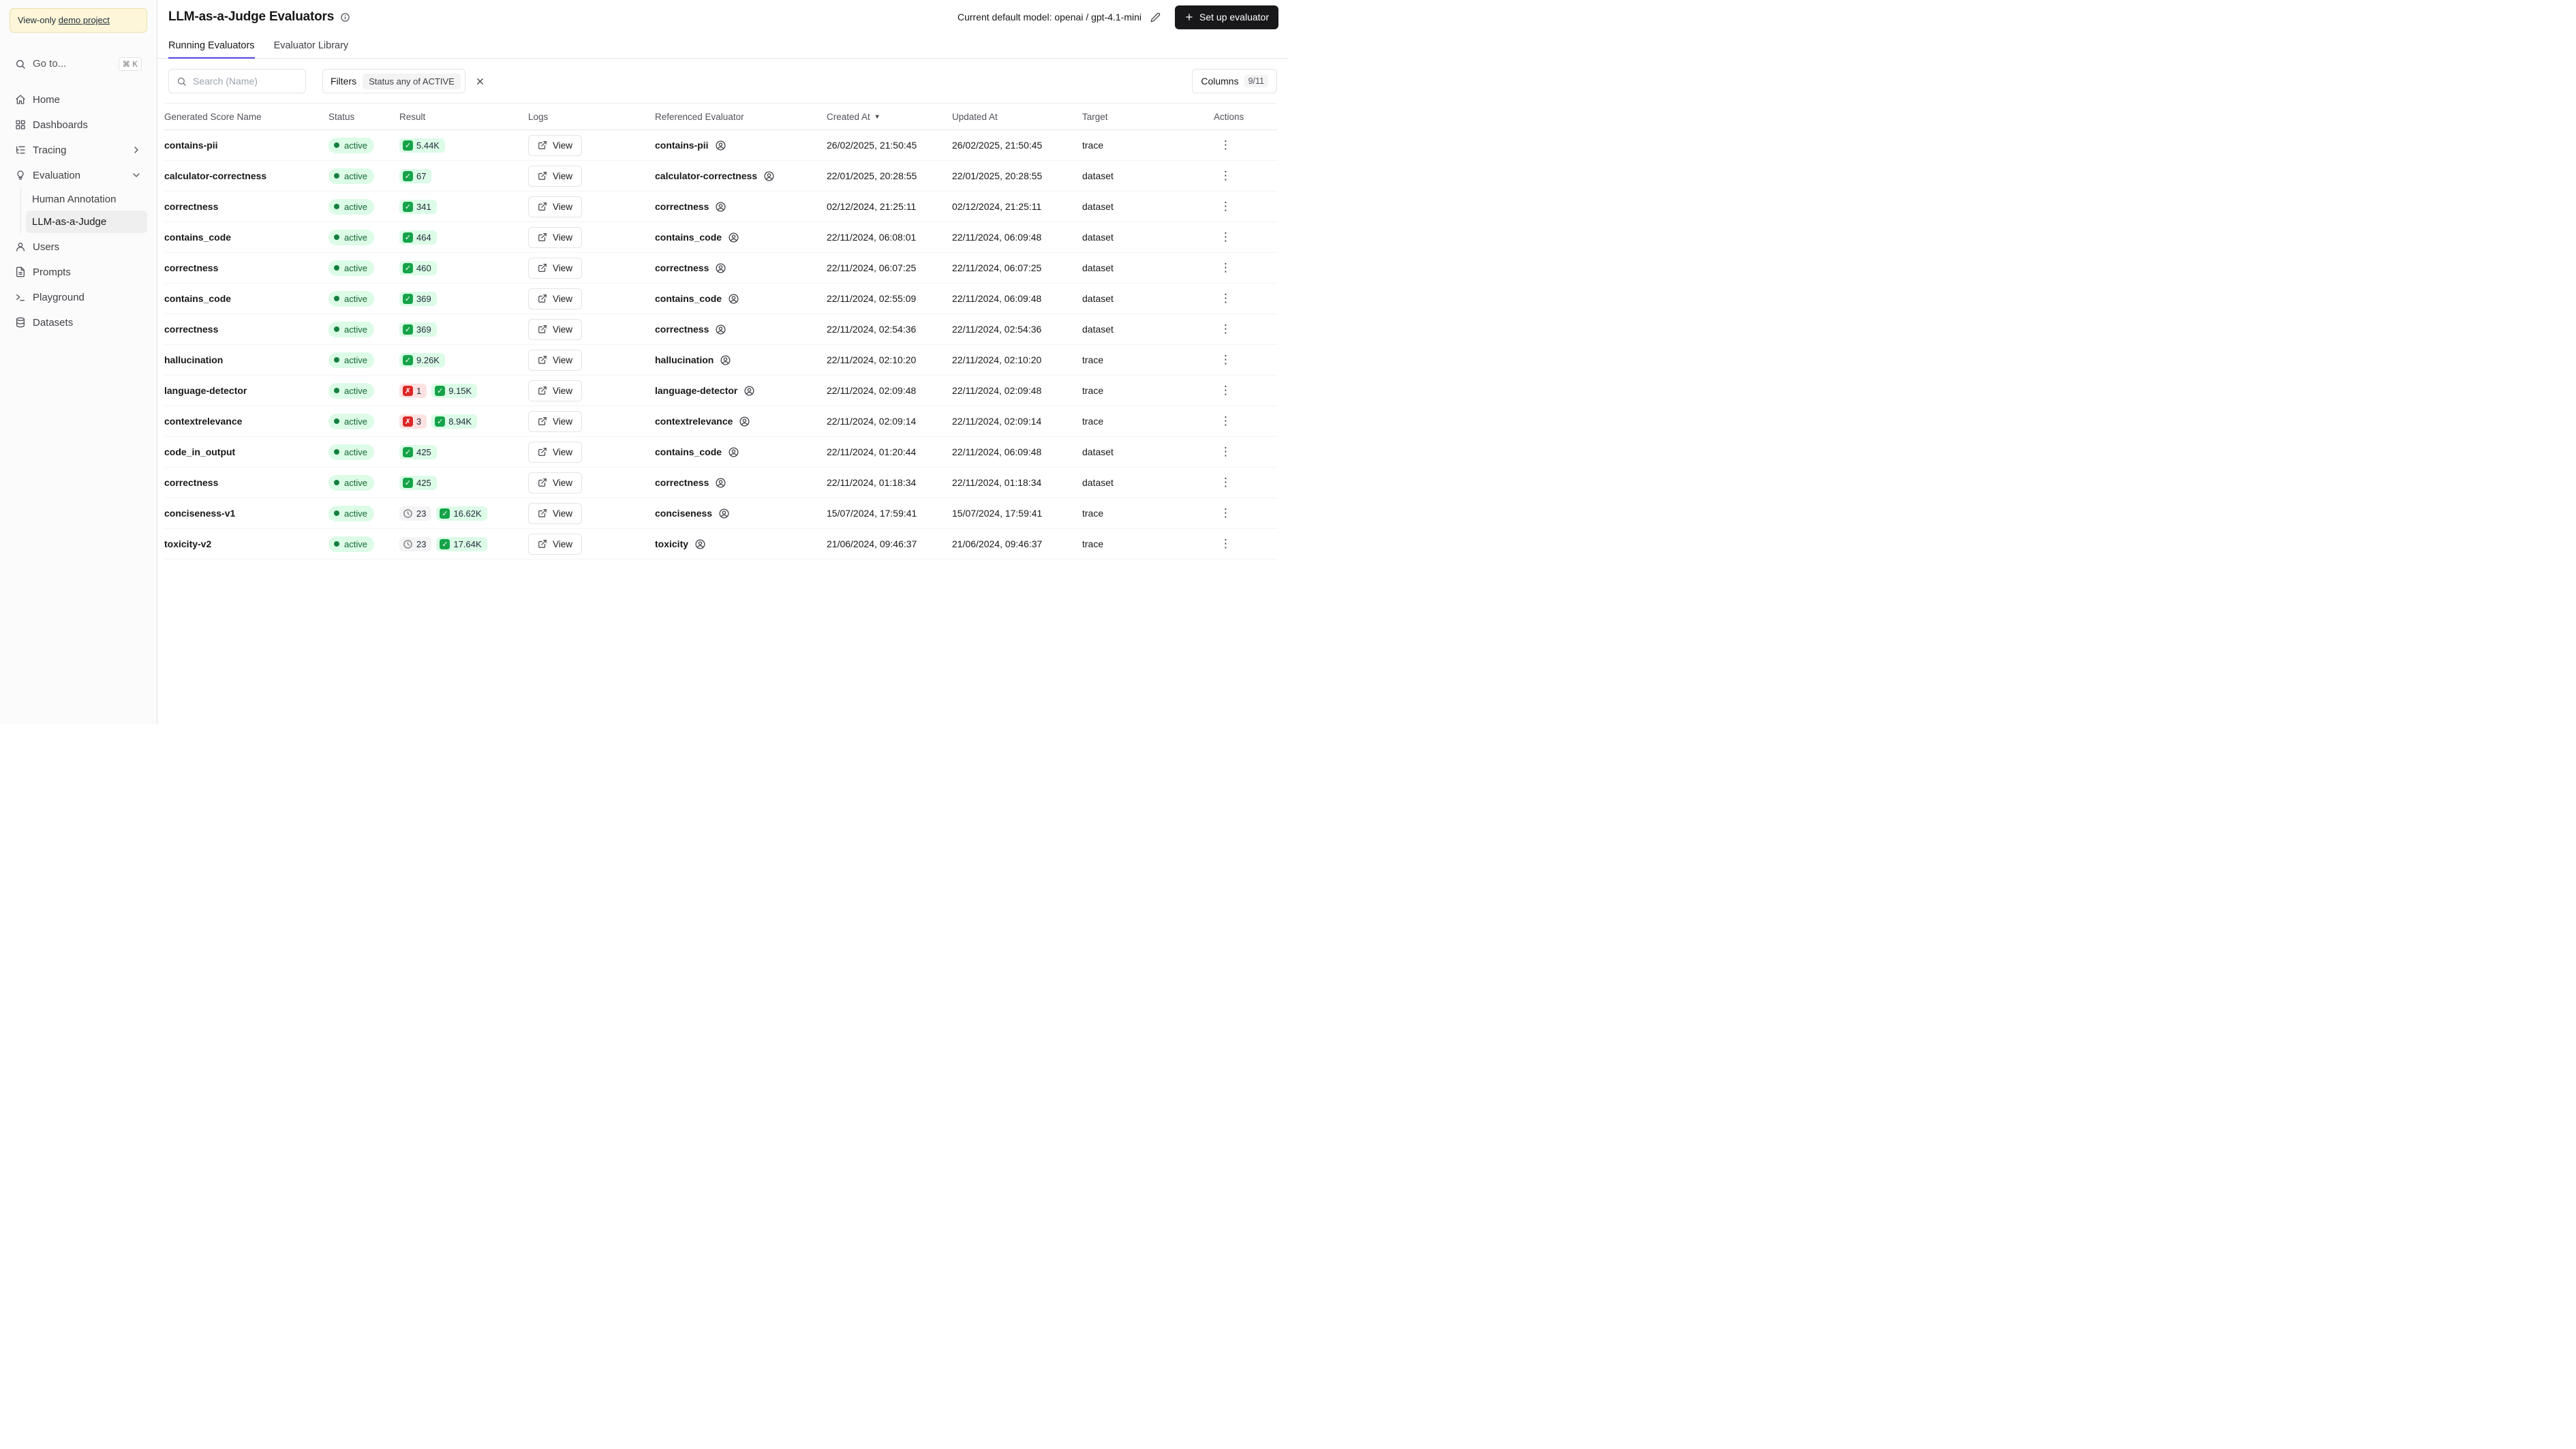 This screenshot has height=1449, width=2576. Describe the element at coordinates (480, 81) in the screenshot. I see `clear-filters-button` at that location.